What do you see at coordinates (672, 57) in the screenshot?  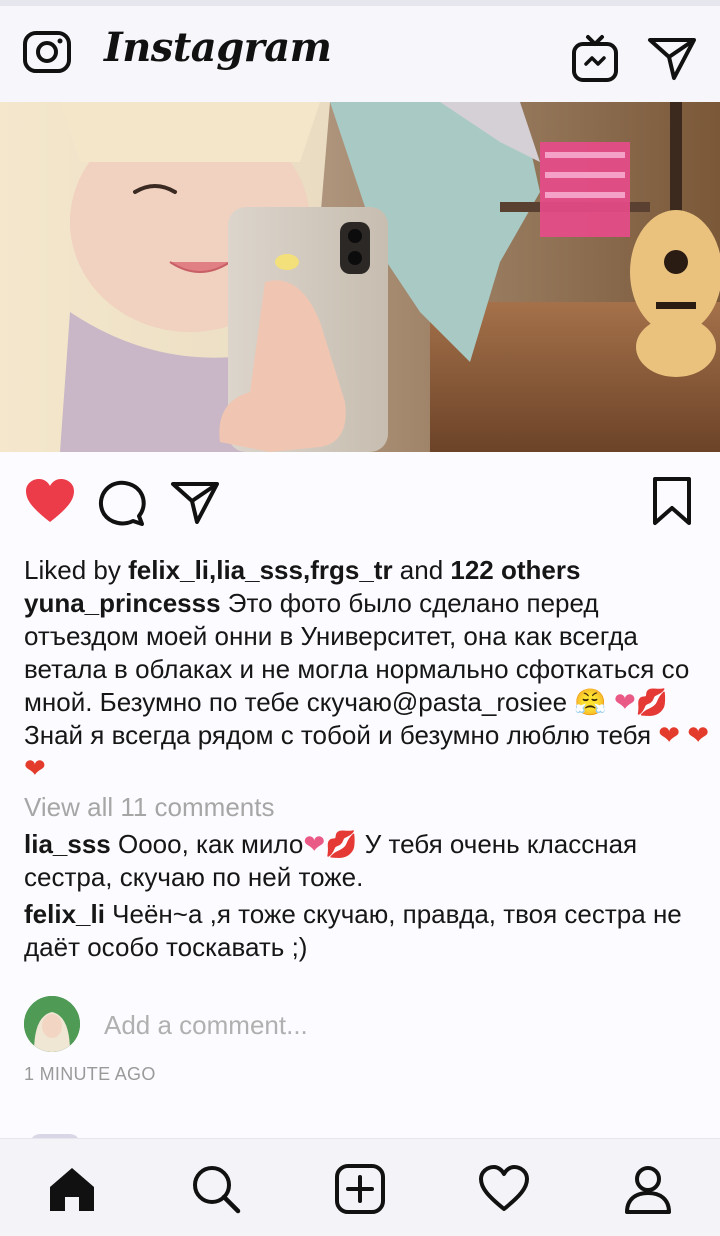 I see `direct-message-icon` at bounding box center [672, 57].